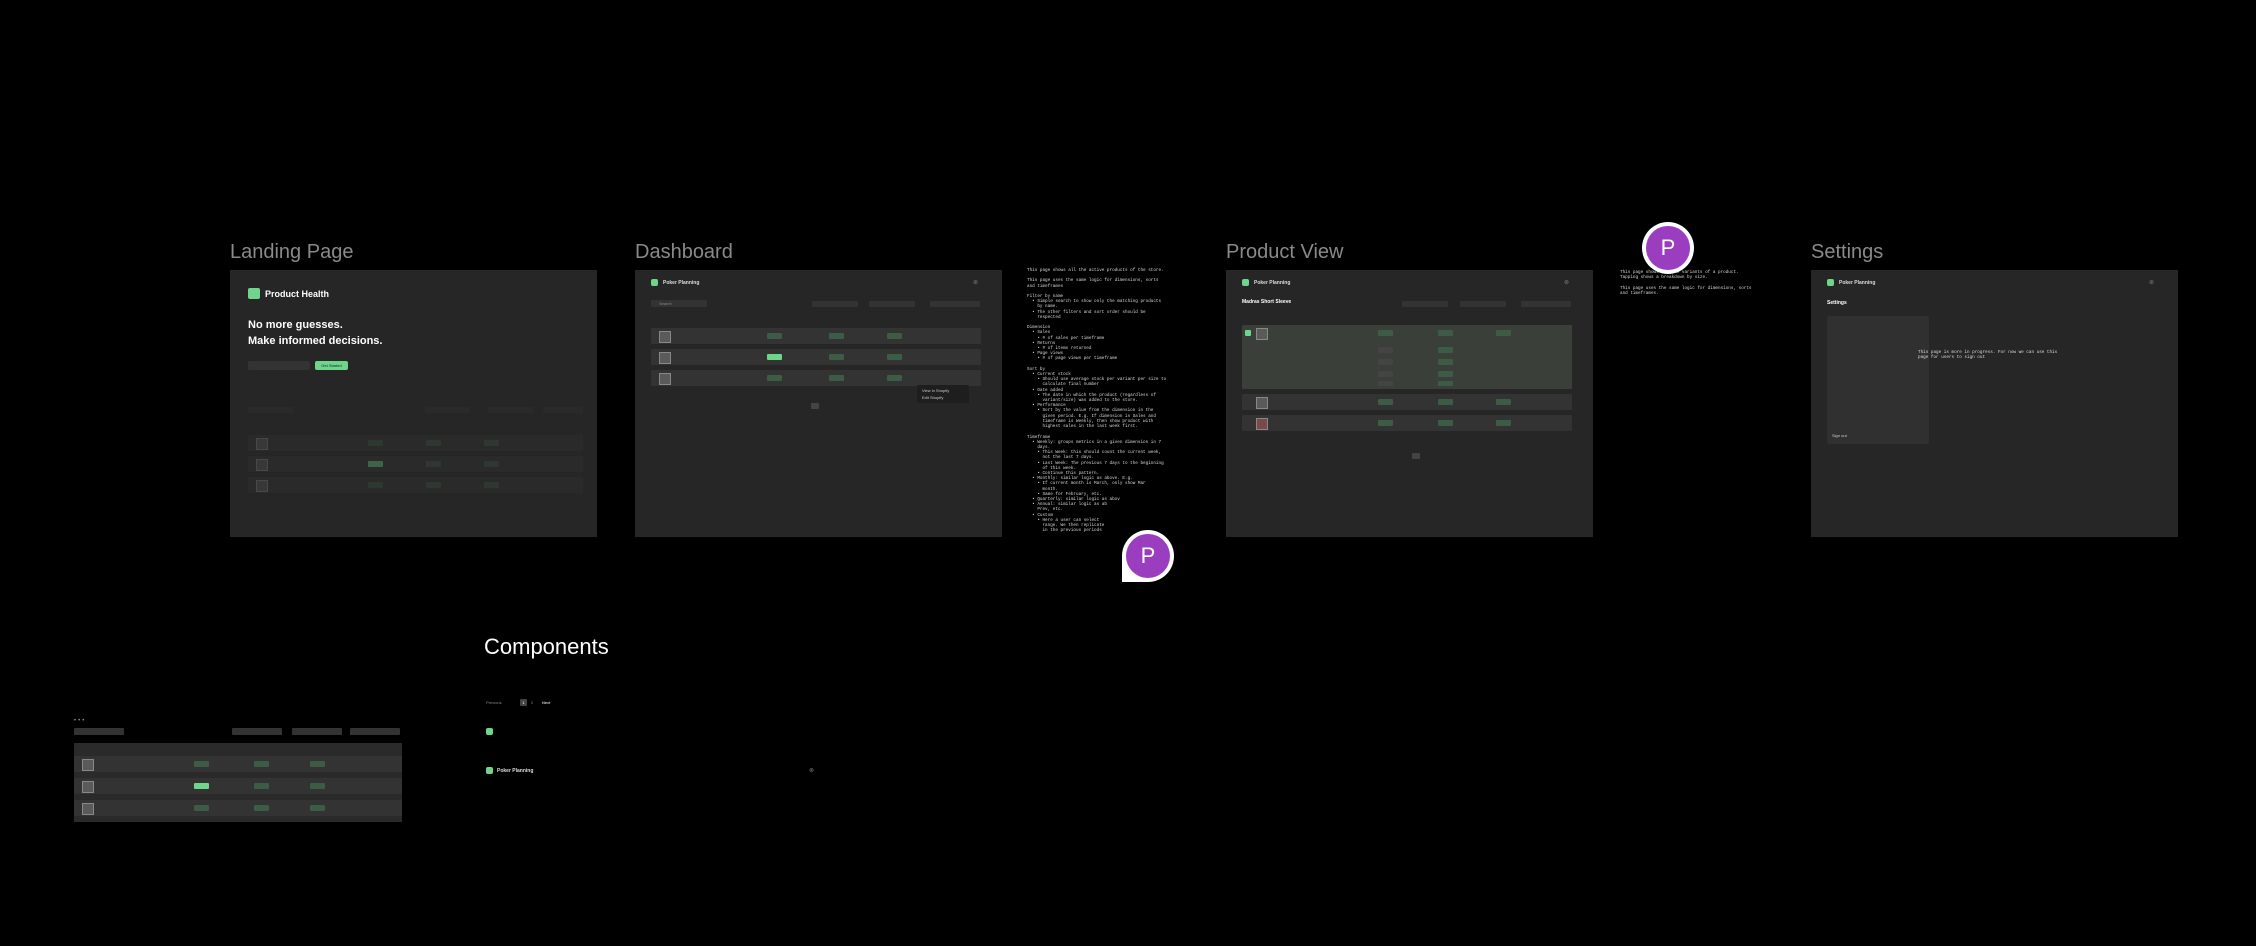 The height and width of the screenshot is (946, 2256). I want to click on menu-item-edit-shopify: Edit Shopify, so click(932, 397).